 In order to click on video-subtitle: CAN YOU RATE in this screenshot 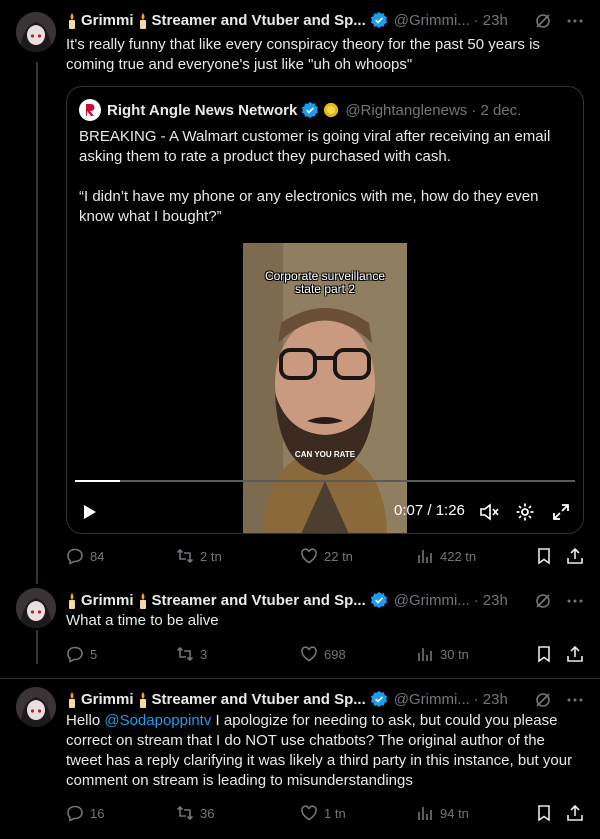, I will do `click(325, 454)`.